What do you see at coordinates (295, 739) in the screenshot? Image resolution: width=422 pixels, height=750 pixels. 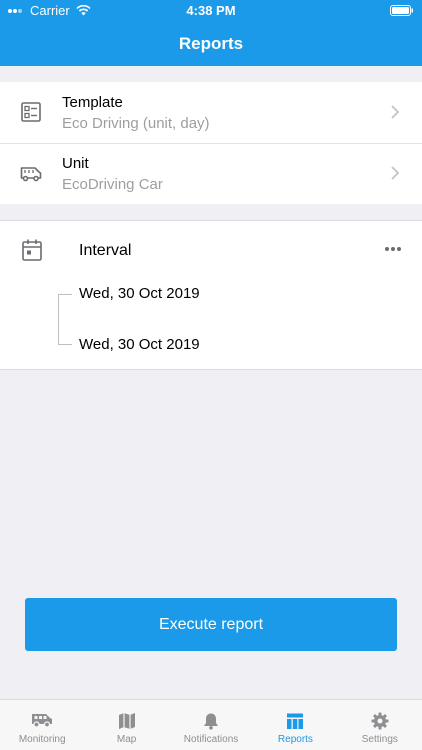 I see `tab-label: Reports` at bounding box center [295, 739].